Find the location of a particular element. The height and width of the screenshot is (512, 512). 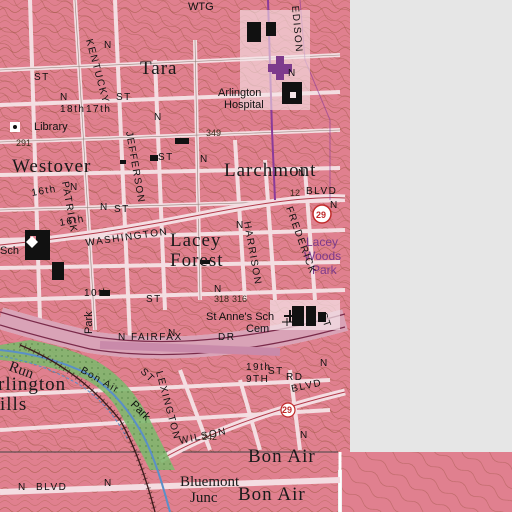

place-label-lacey: Lacey is located at coordinates (195, 240).